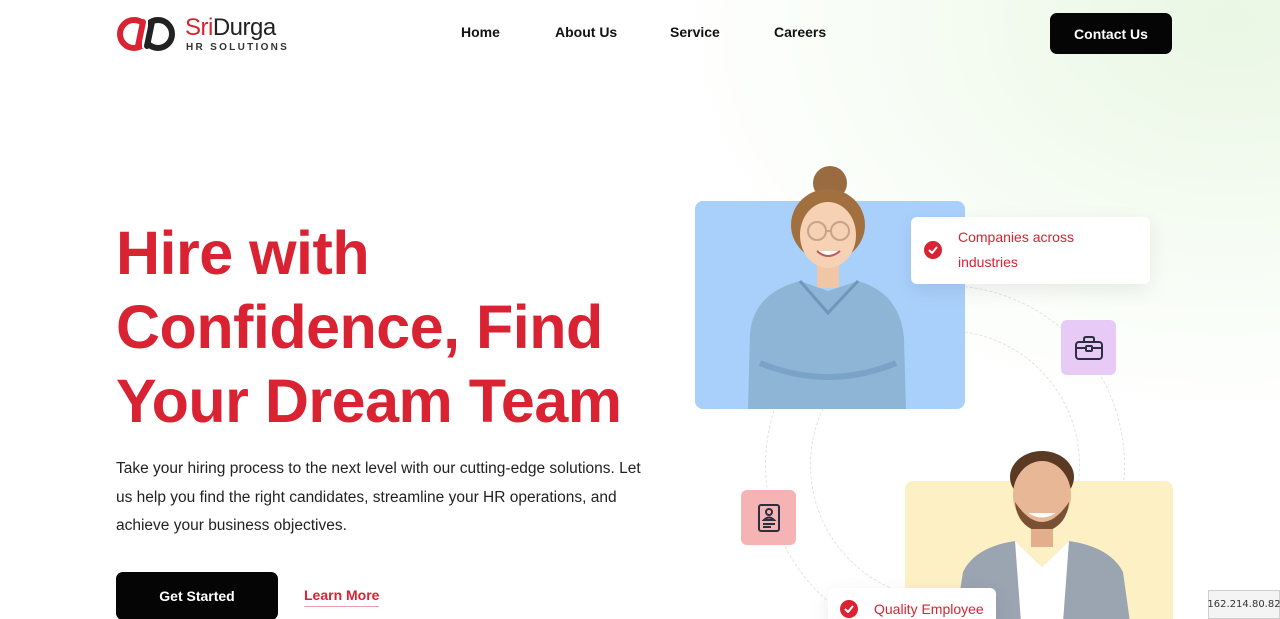 Image resolution: width=1280 pixels, height=619 pixels. I want to click on resume-tile, so click(768, 517).